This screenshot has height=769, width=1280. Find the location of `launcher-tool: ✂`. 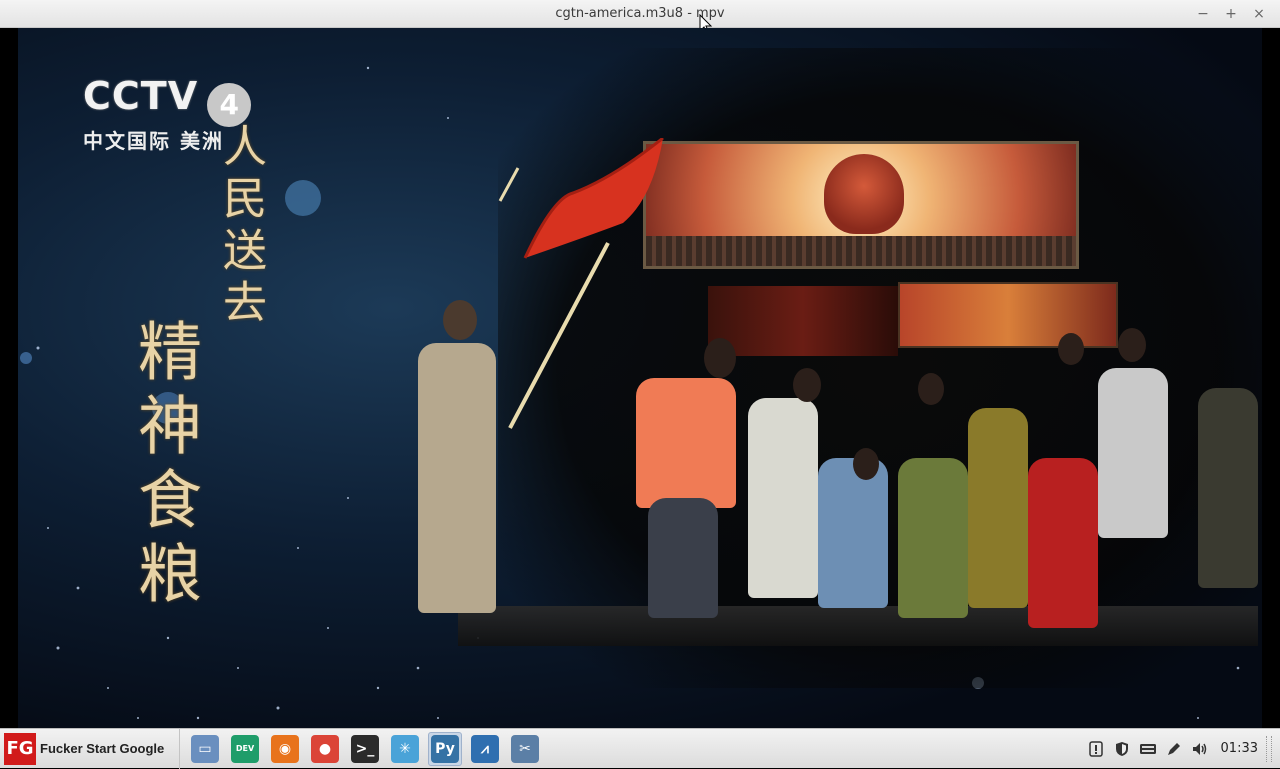

launcher-tool: ✂ is located at coordinates (525, 749).